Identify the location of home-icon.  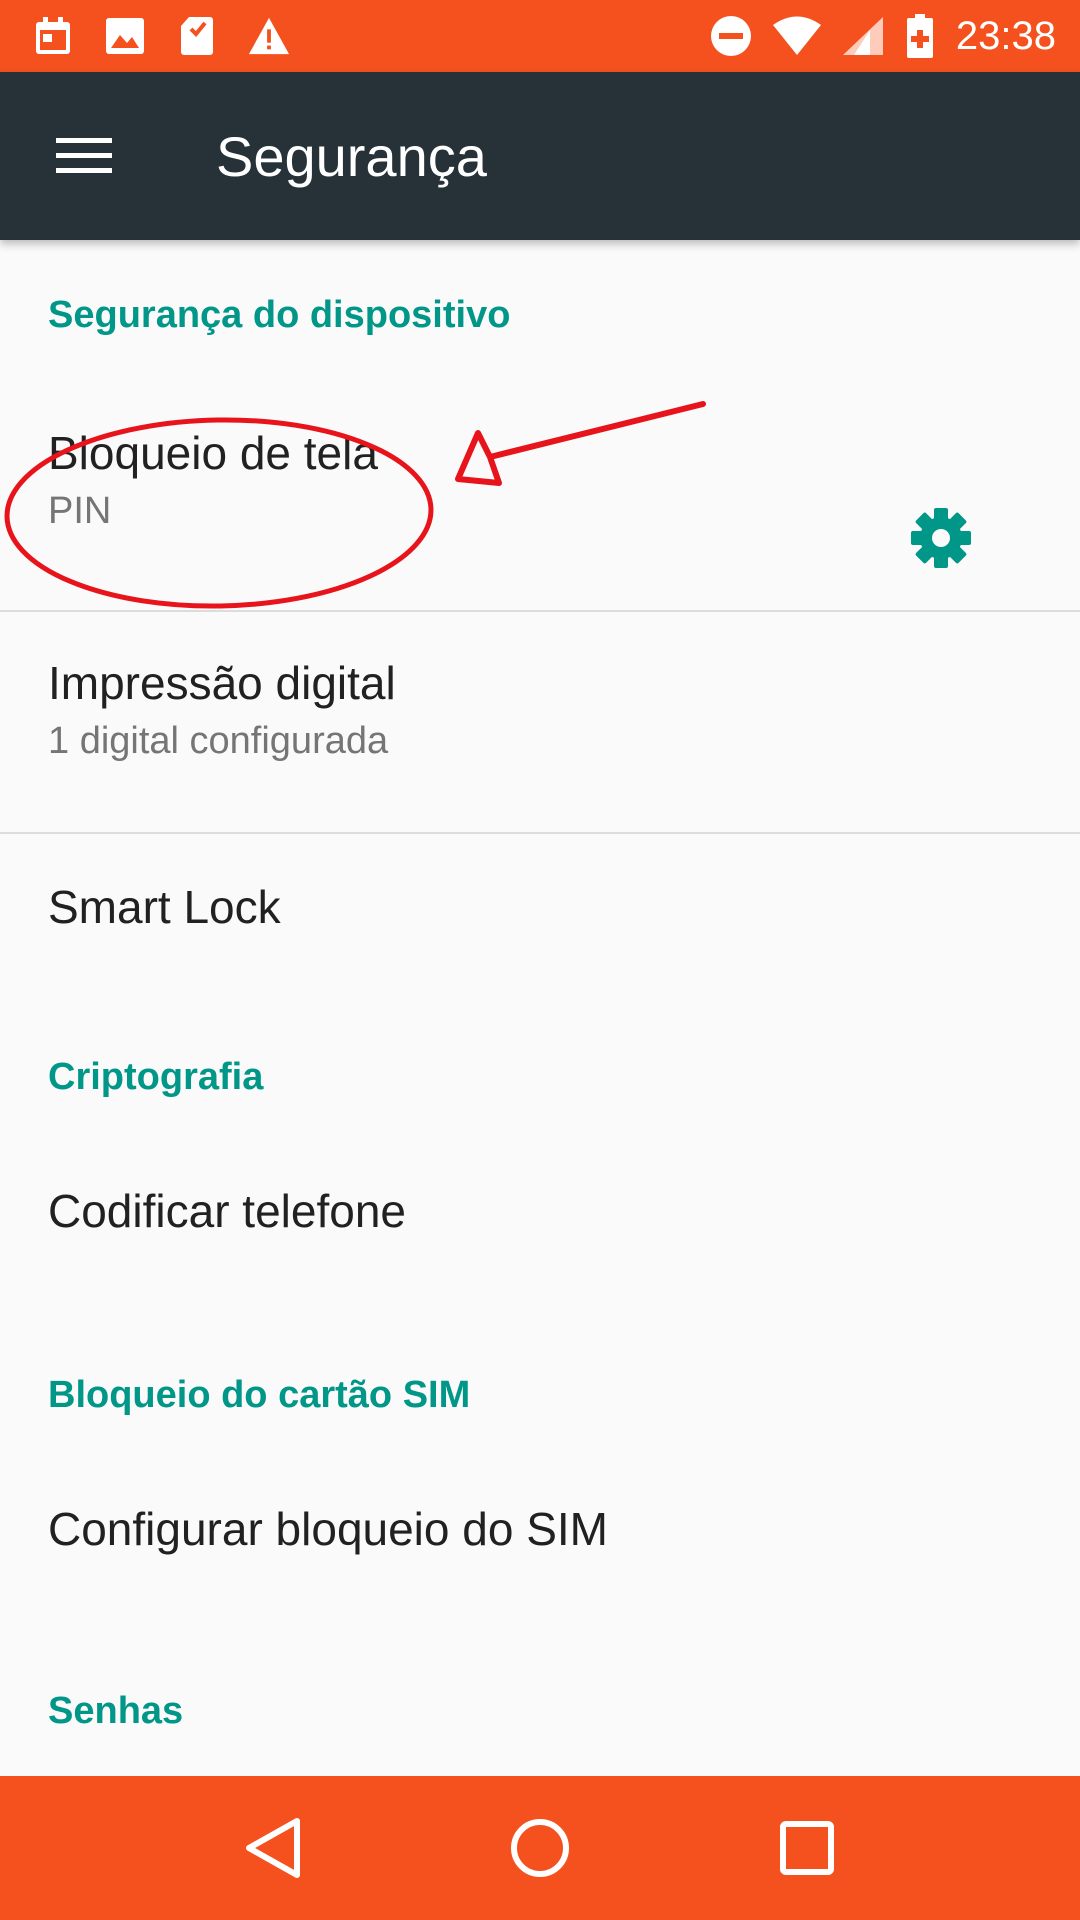
(539, 1848).